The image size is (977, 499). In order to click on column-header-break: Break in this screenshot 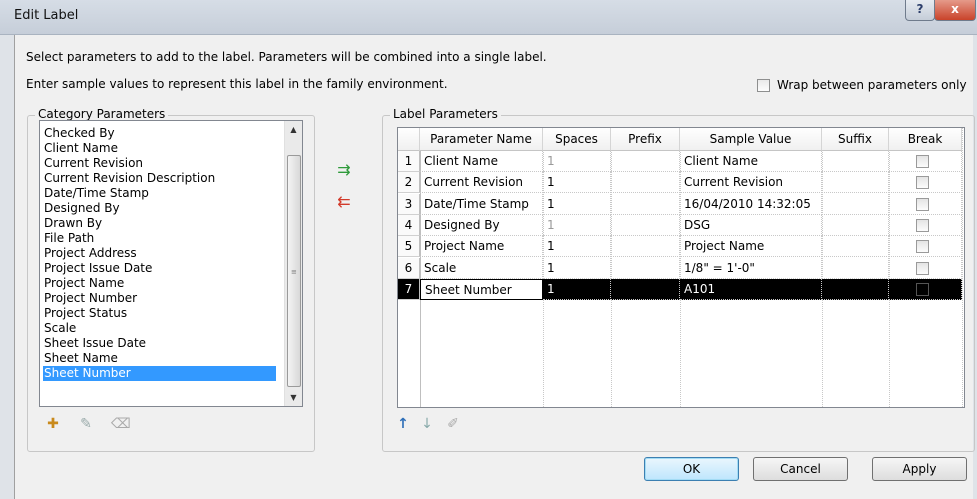, I will do `click(925, 139)`.